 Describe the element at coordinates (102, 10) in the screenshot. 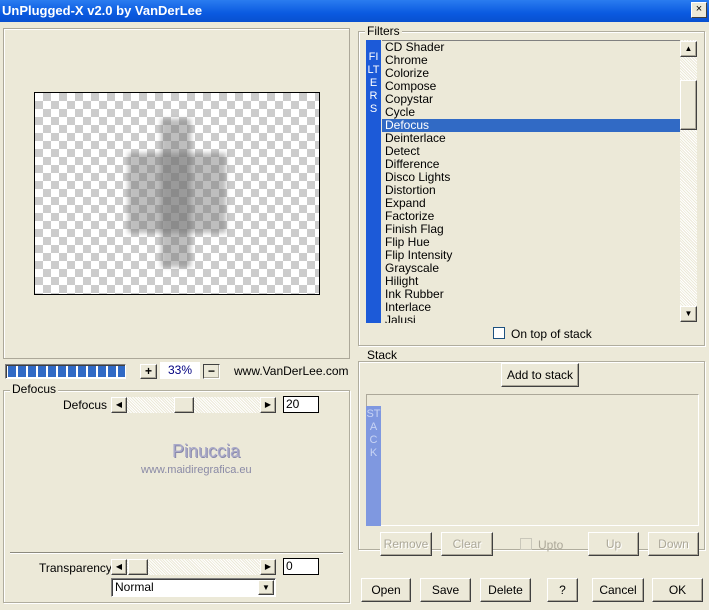

I see `window-title: UnPlugged-X v2.0 by VanDerLee` at that location.